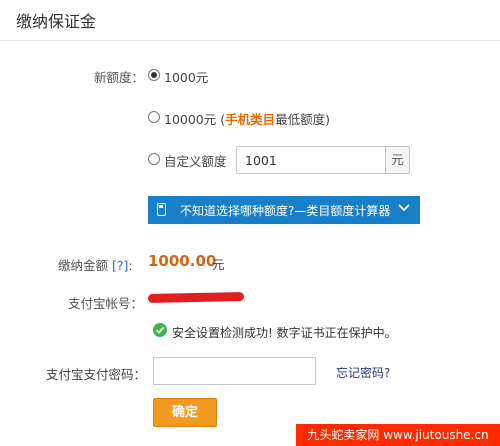 The width and height of the screenshot is (500, 446). What do you see at coordinates (311, 160) in the screenshot?
I see `custom-amount-input` at bounding box center [311, 160].